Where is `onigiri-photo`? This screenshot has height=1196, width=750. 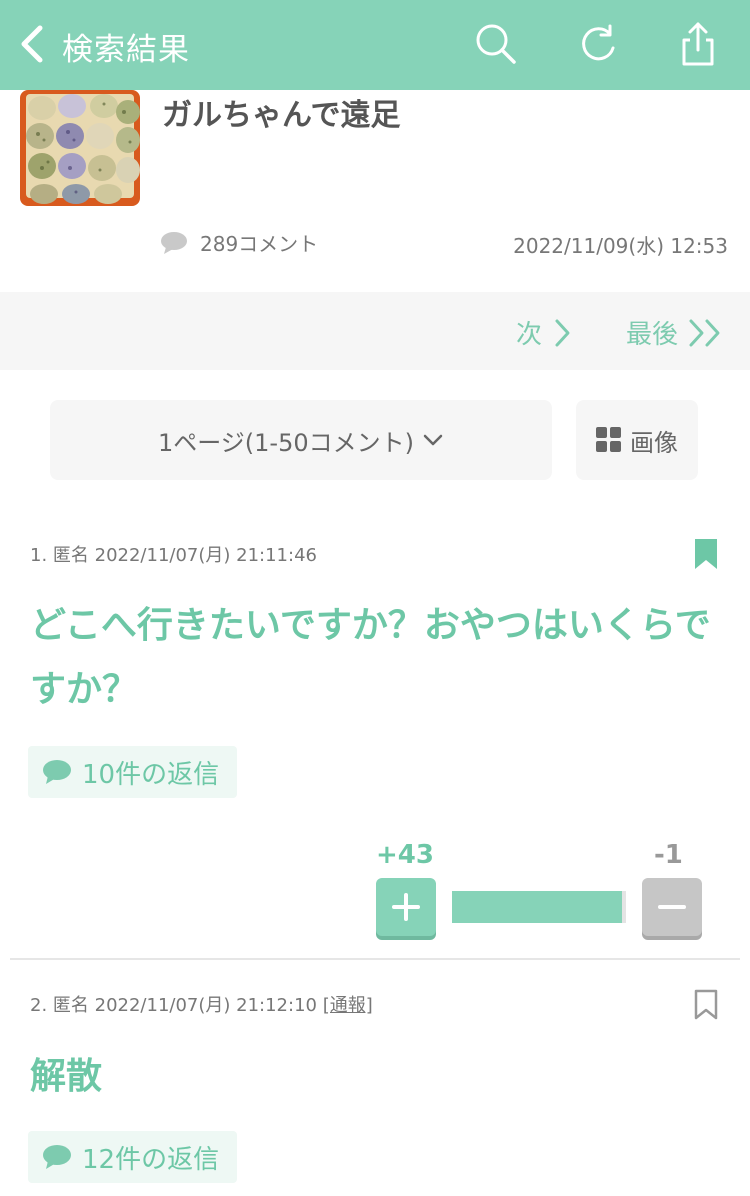
onigiri-photo is located at coordinates (80, 148).